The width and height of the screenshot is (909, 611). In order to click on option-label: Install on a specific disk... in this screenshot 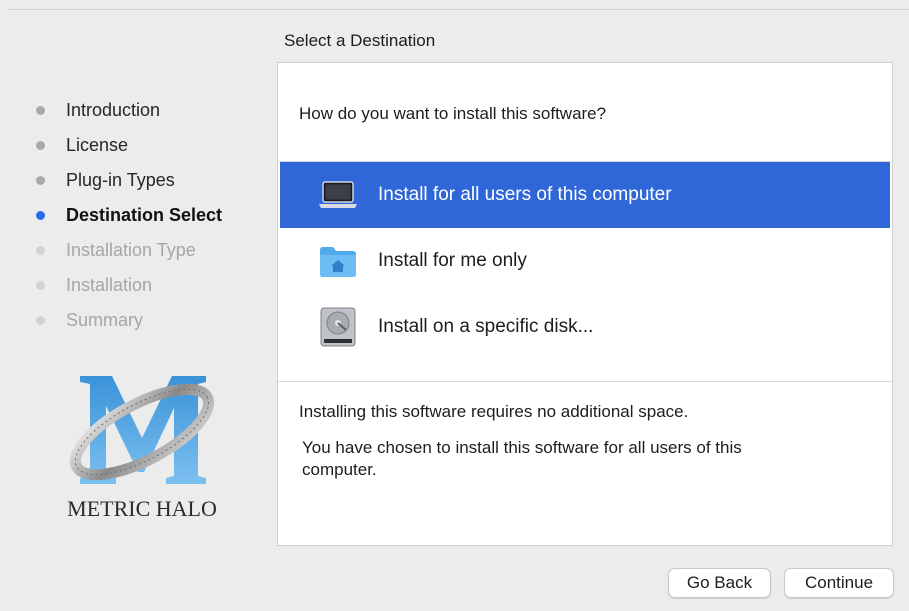, I will do `click(486, 326)`.